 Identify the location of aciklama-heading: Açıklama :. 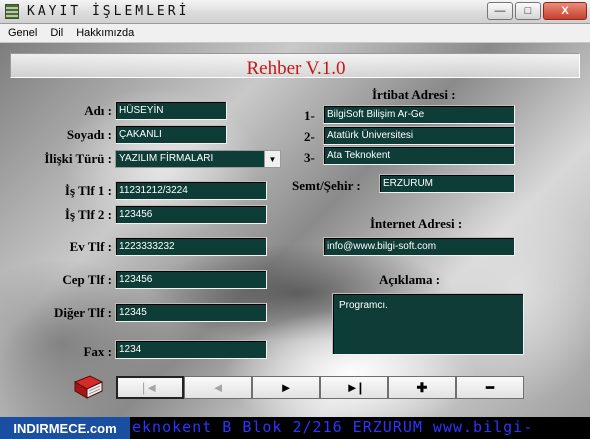
(410, 279).